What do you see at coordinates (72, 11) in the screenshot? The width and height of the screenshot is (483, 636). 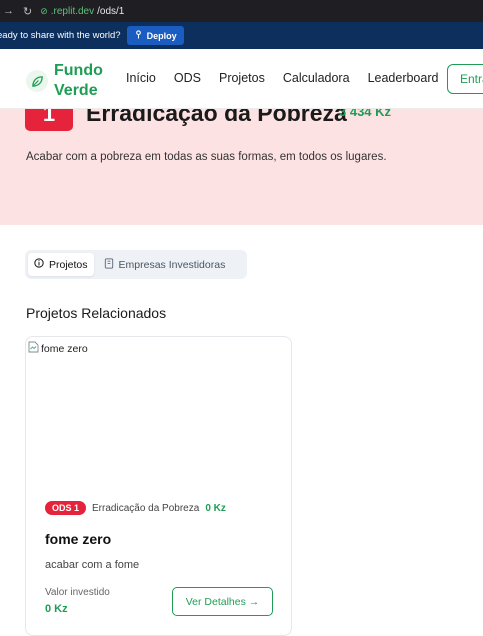 I see `url-host: .replit.dev` at bounding box center [72, 11].